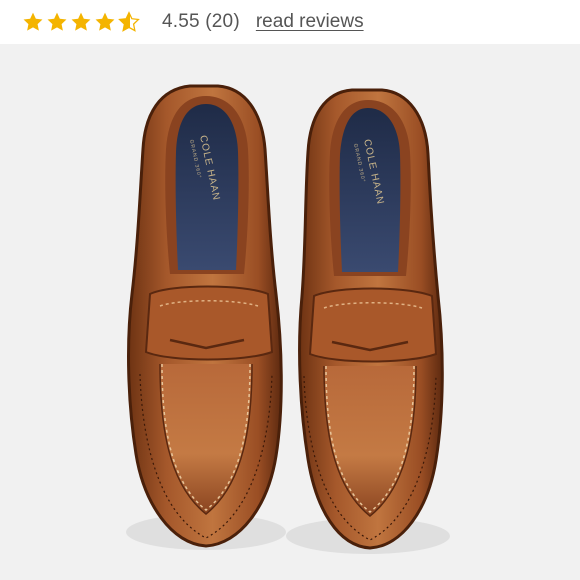 The image size is (580, 580). I want to click on half-star-icon, so click(129, 21).